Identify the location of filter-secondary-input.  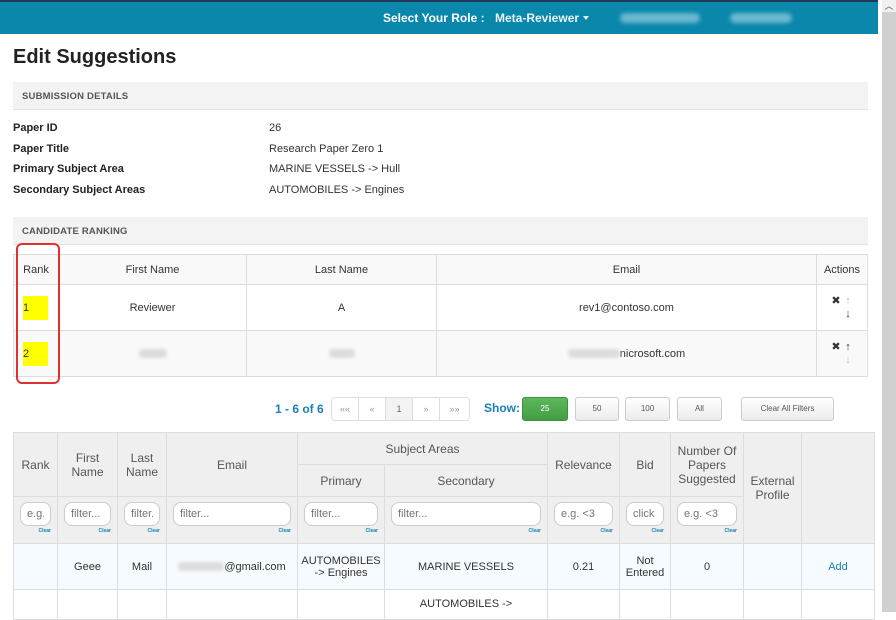
(466, 514).